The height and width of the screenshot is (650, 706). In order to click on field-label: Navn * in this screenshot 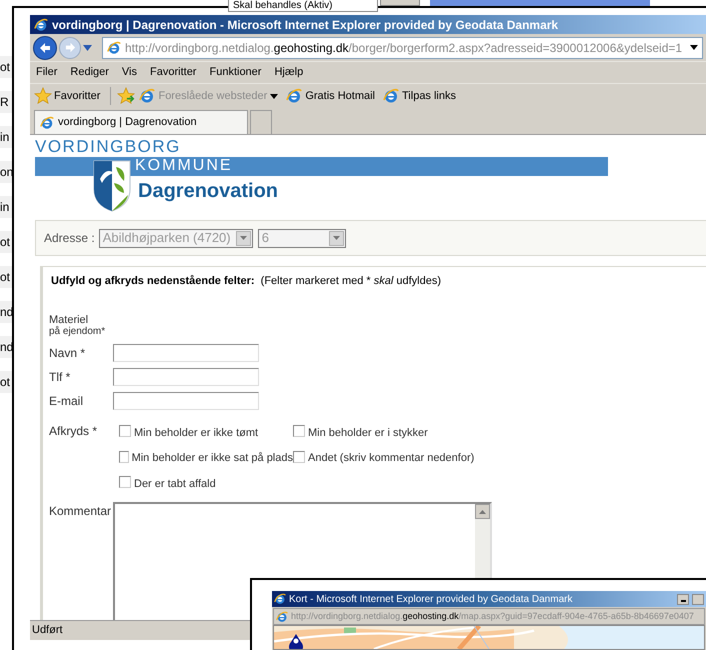, I will do `click(67, 353)`.